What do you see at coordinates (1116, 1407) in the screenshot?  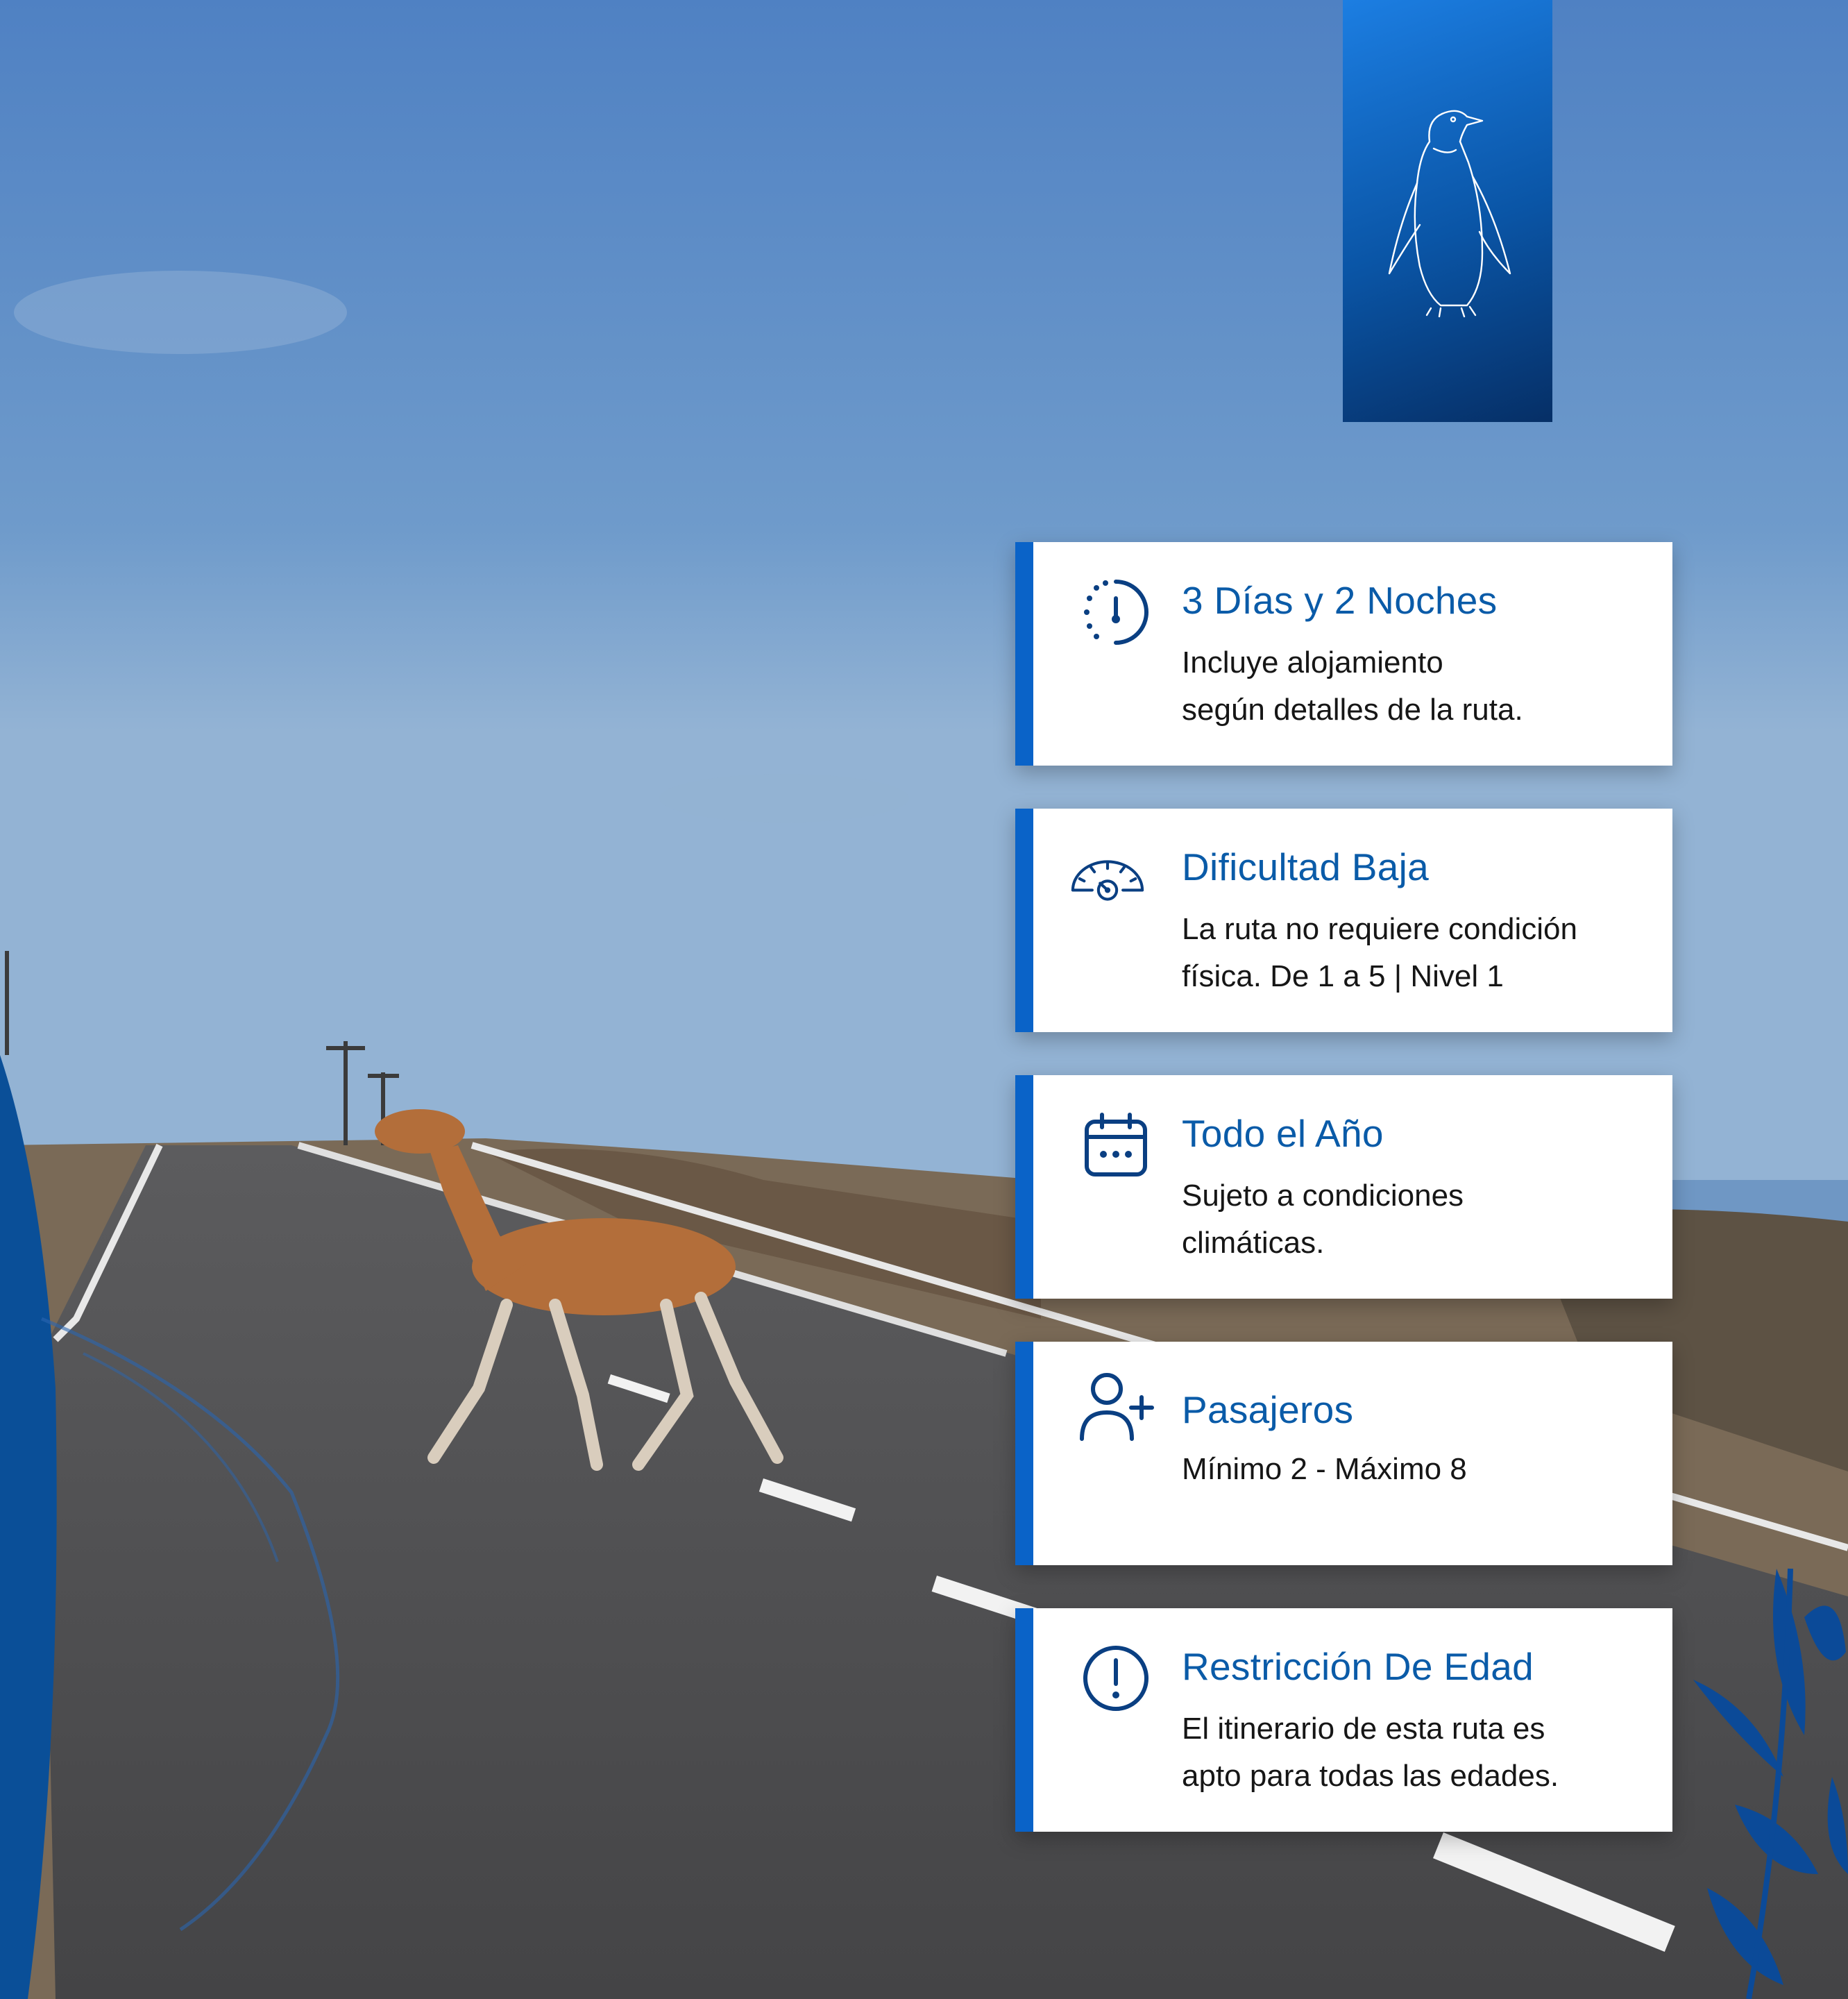 I see `add-user-icon` at bounding box center [1116, 1407].